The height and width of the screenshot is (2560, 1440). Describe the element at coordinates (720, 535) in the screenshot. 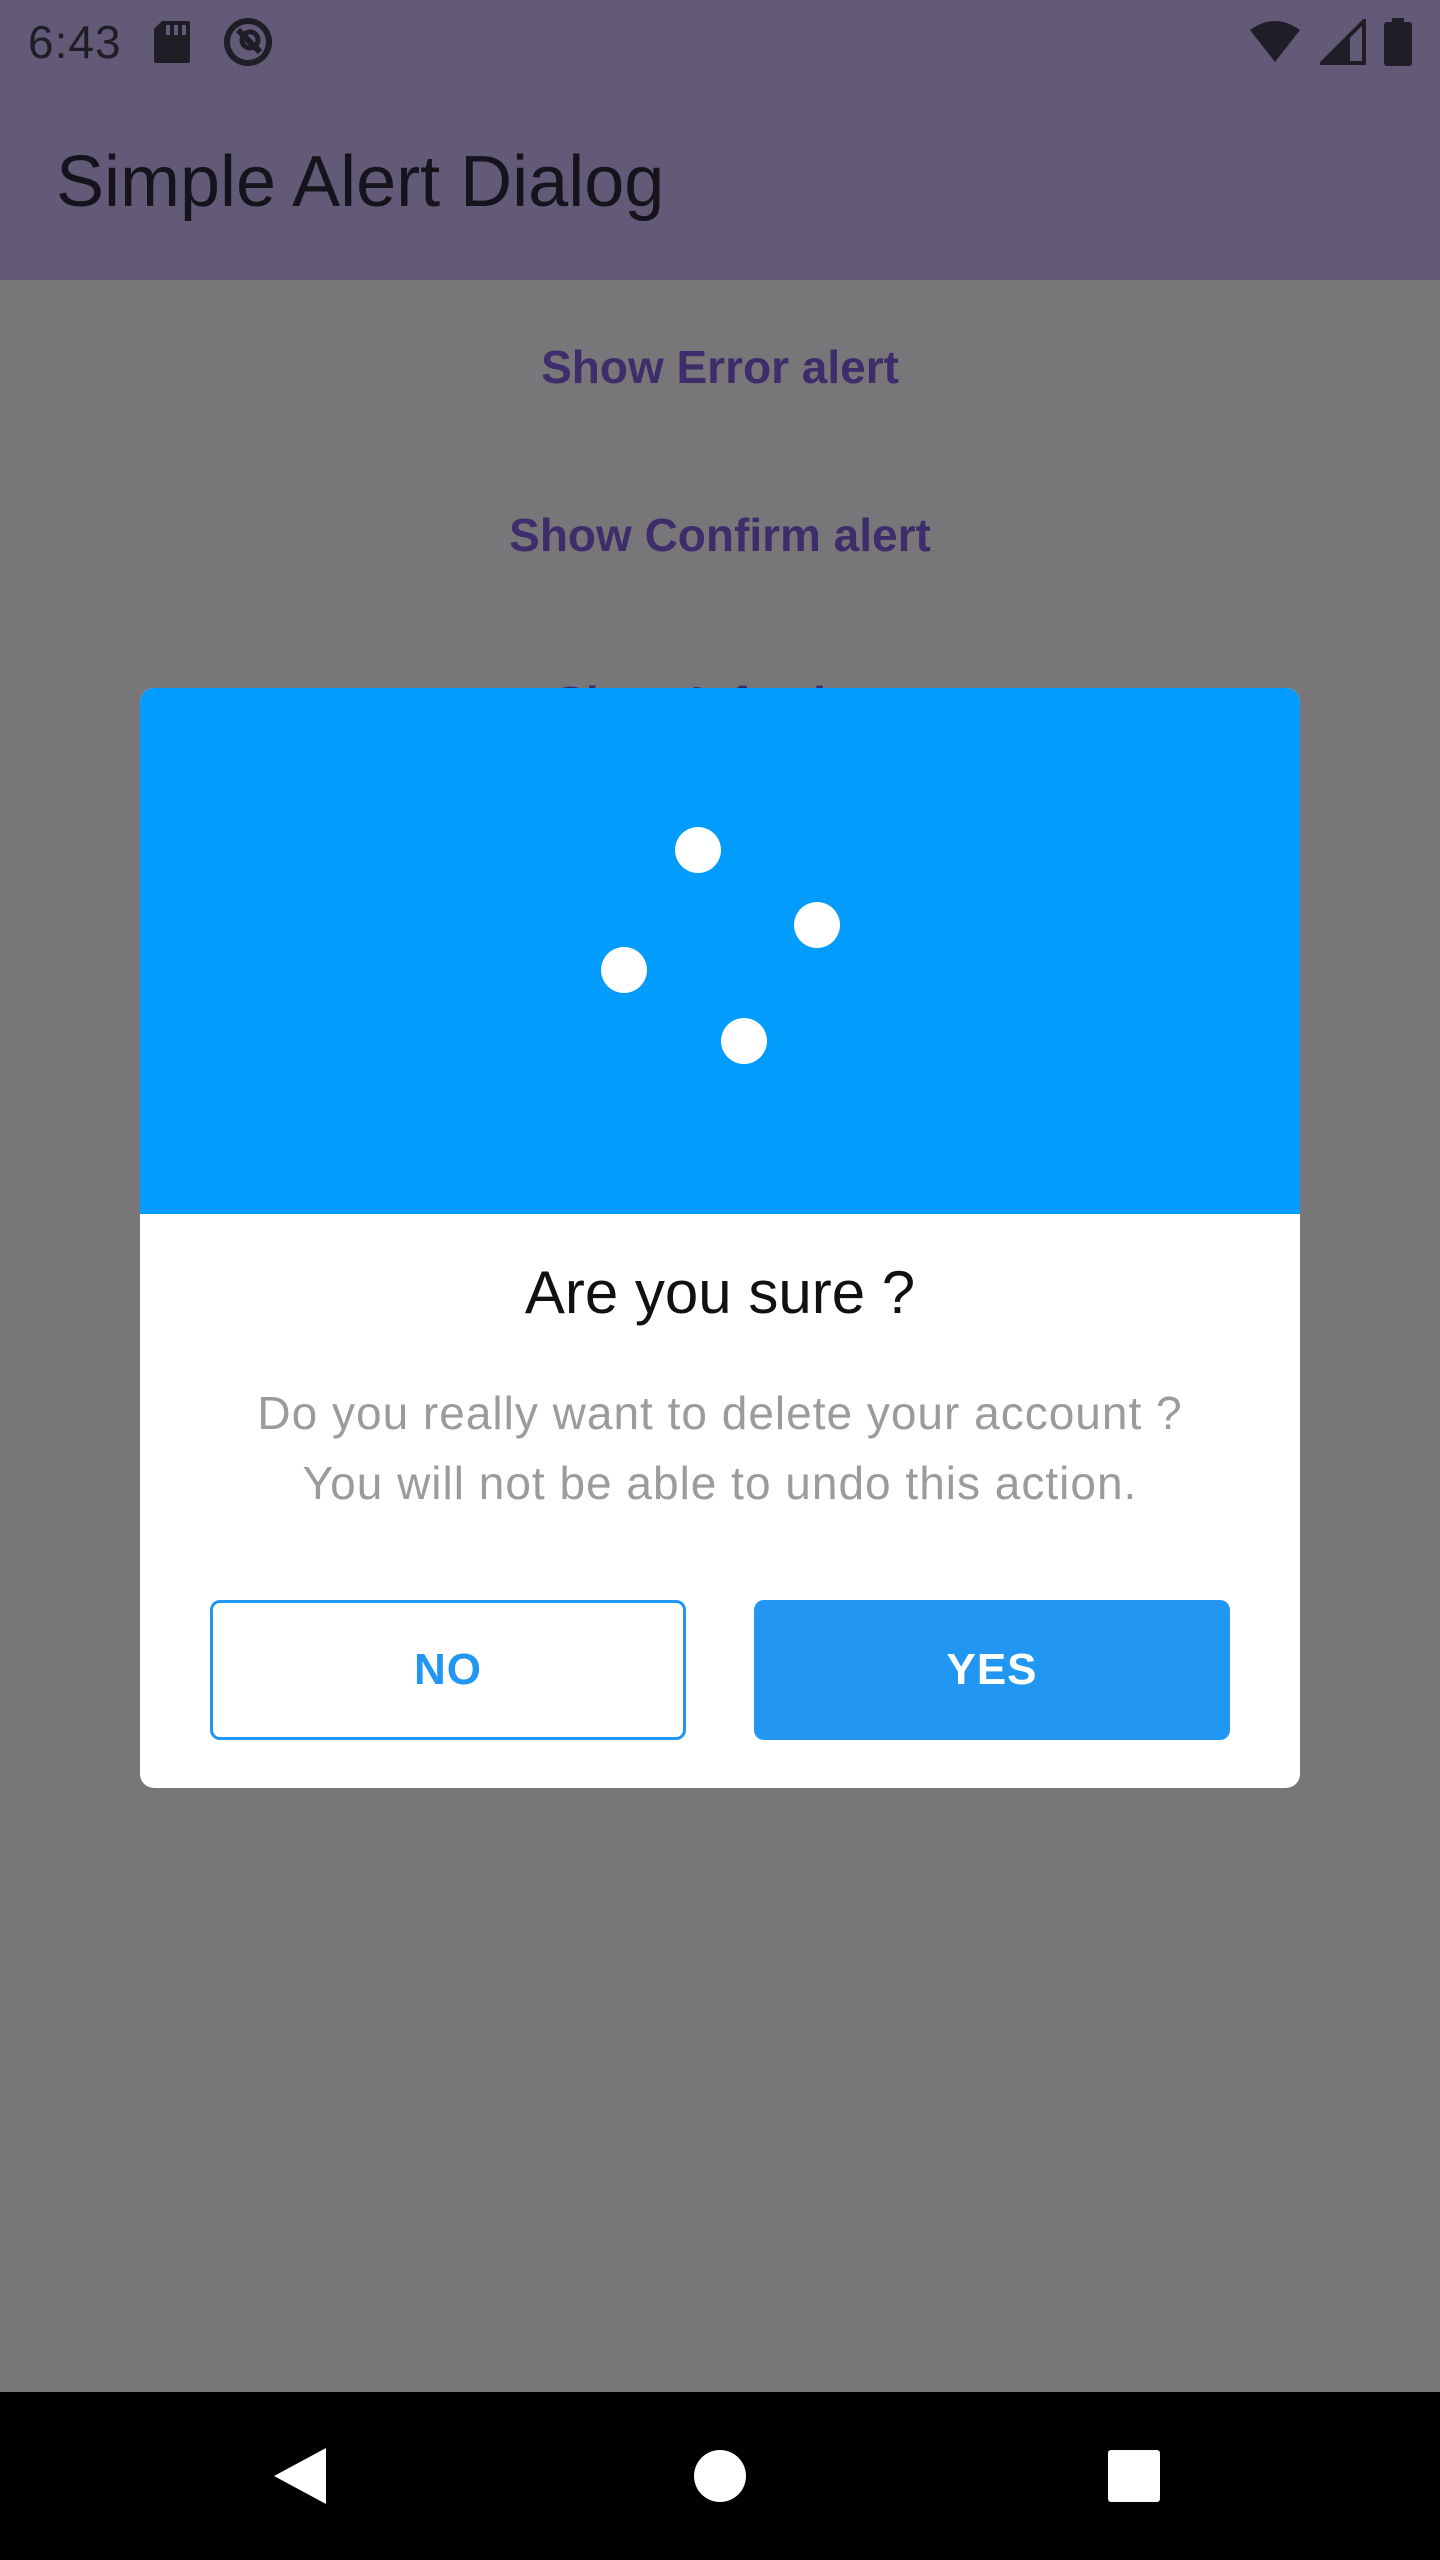

I see `show-confirm-alert-button: Show Confirm alert` at that location.